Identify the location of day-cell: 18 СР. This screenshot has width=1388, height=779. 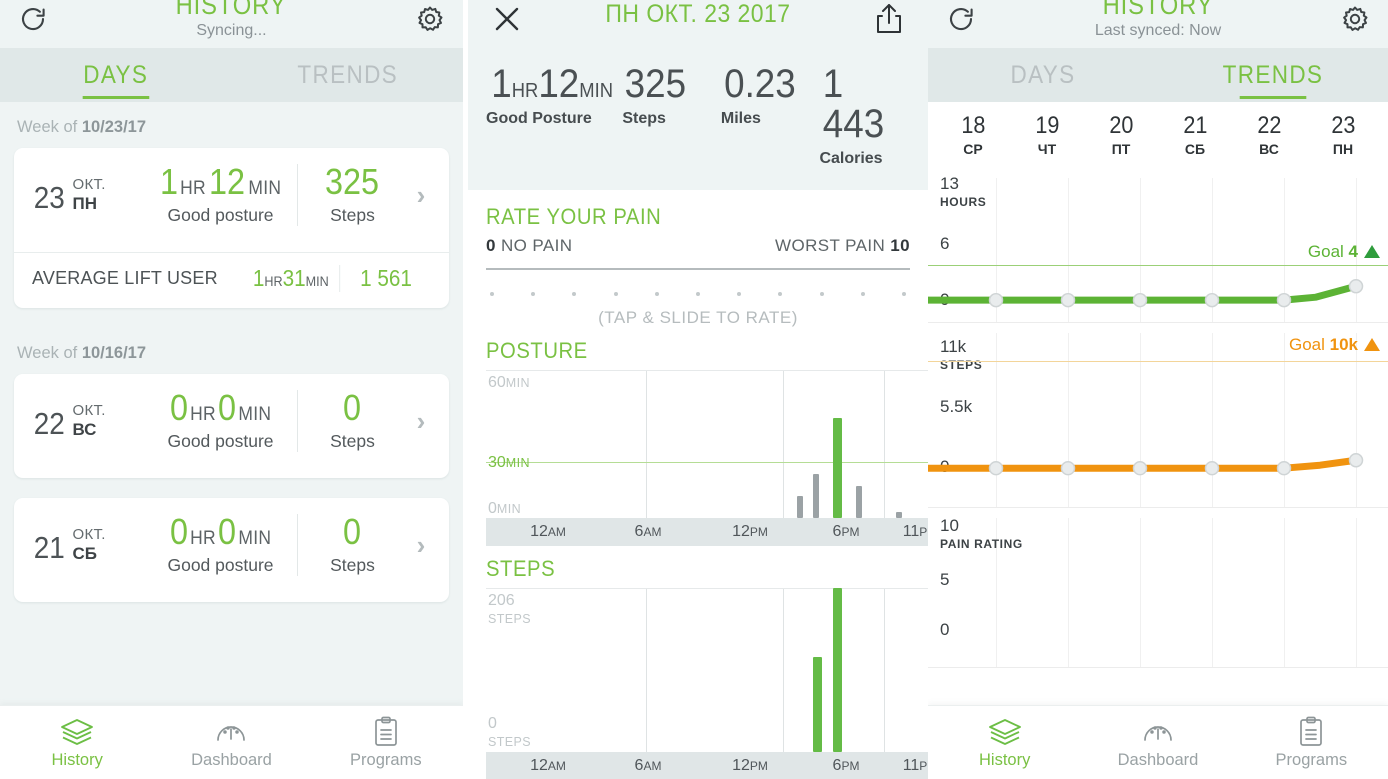
(973, 135).